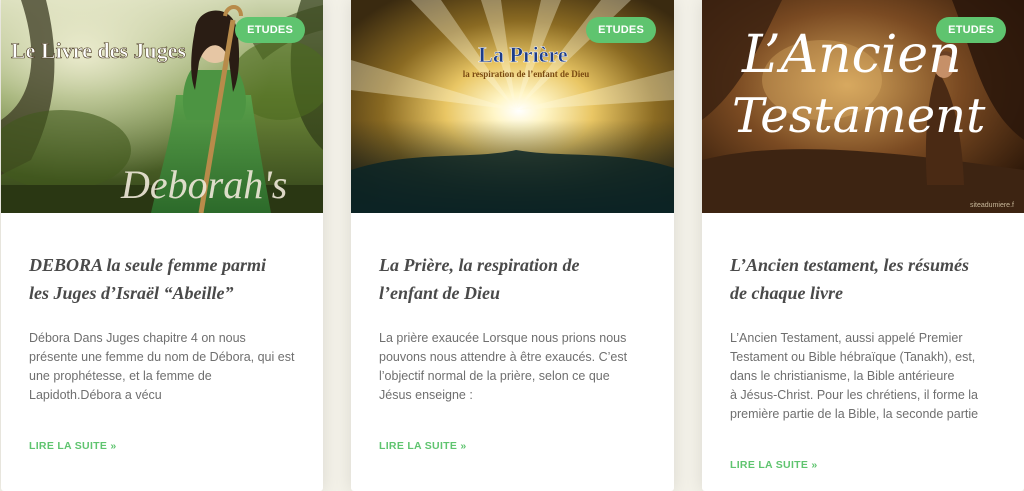 The height and width of the screenshot is (491, 1024). Describe the element at coordinates (120, 376) in the screenshot. I see `excerpt-line: une prophétesse, et la femme de` at that location.